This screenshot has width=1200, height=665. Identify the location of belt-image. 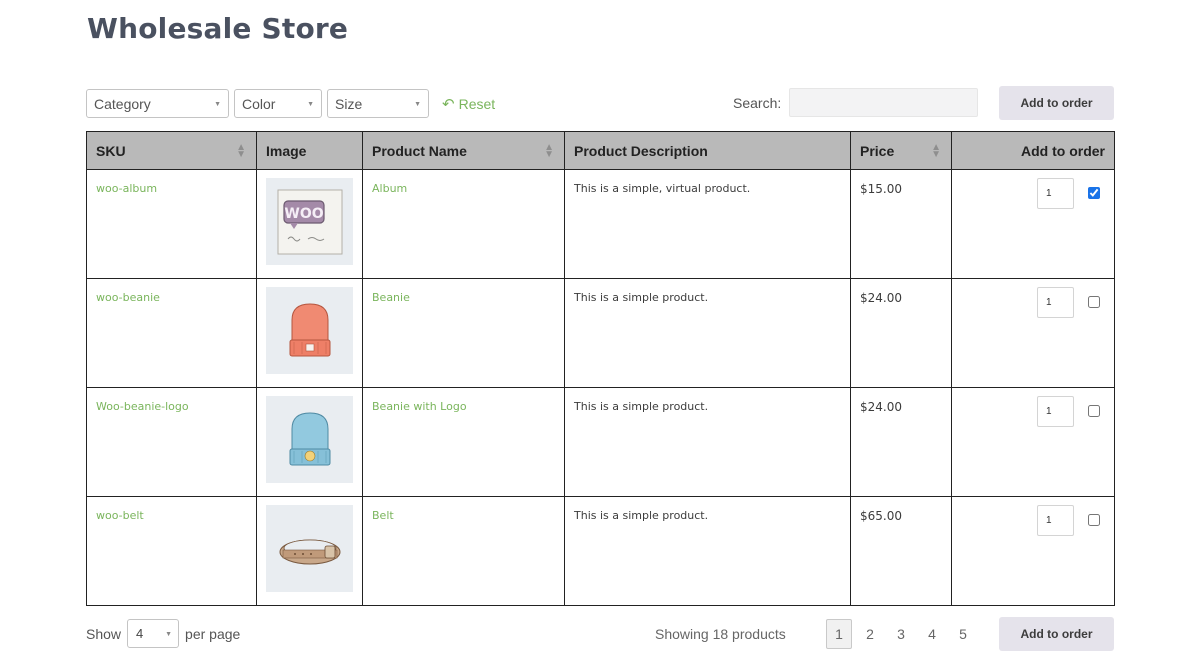
(309, 548).